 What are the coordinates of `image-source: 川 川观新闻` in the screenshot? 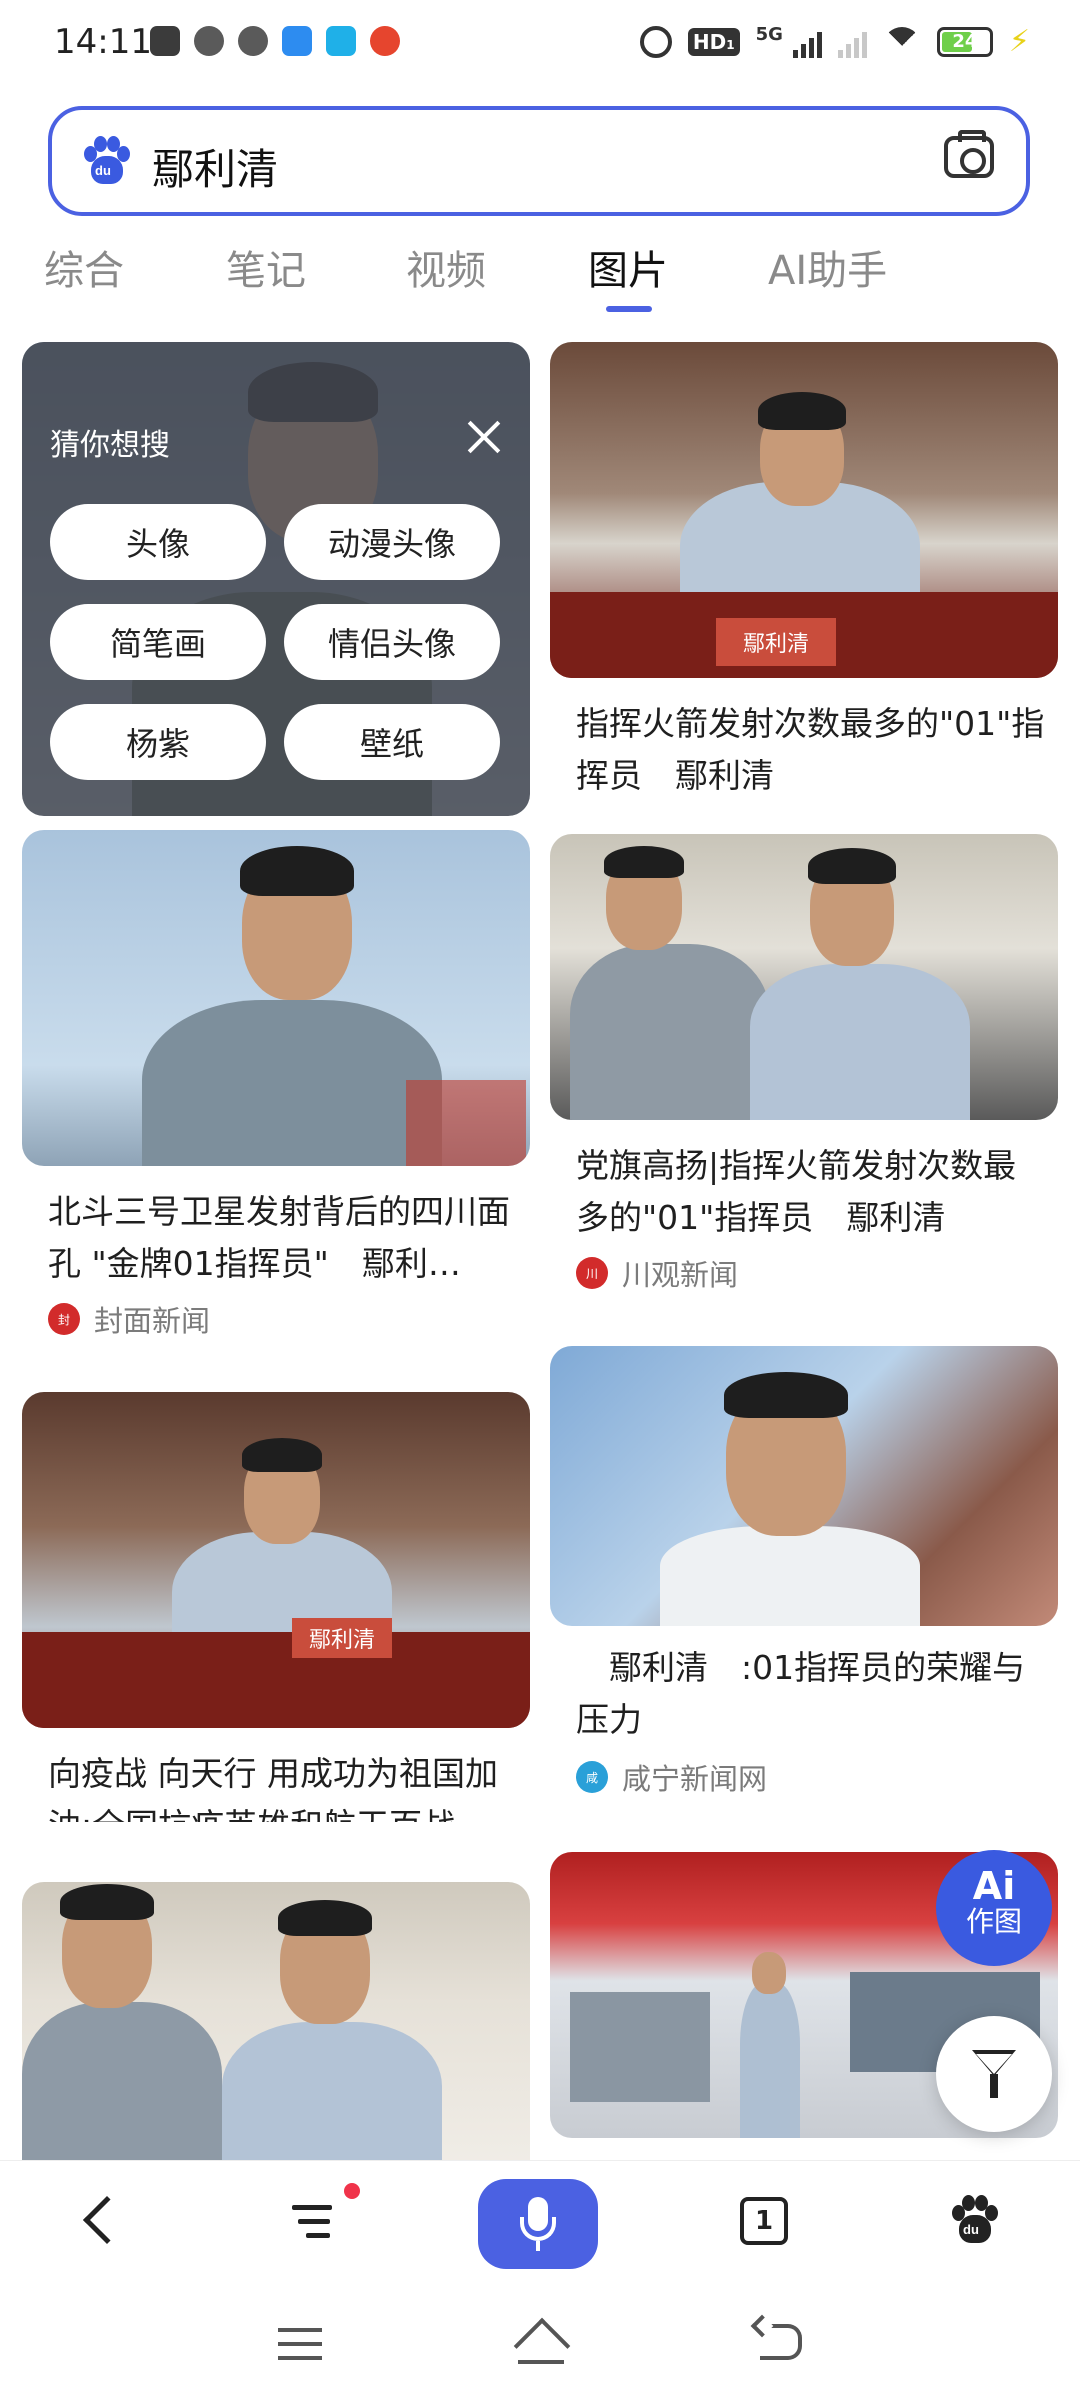 It's located at (657, 1273).